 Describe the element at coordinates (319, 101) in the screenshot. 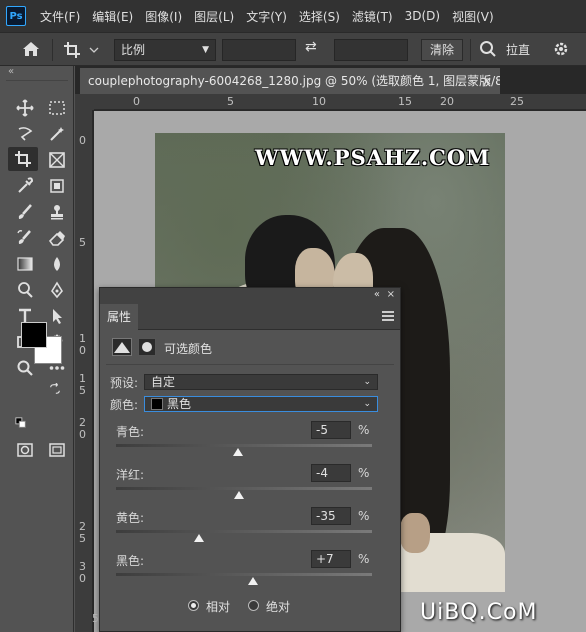

I see `ruler-tick: 10` at that location.